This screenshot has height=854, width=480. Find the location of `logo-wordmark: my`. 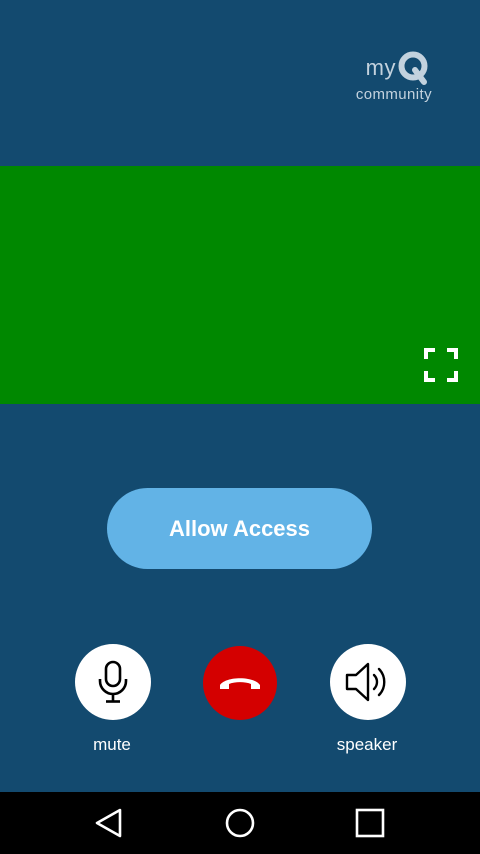

logo-wordmark: my is located at coordinates (397, 68).